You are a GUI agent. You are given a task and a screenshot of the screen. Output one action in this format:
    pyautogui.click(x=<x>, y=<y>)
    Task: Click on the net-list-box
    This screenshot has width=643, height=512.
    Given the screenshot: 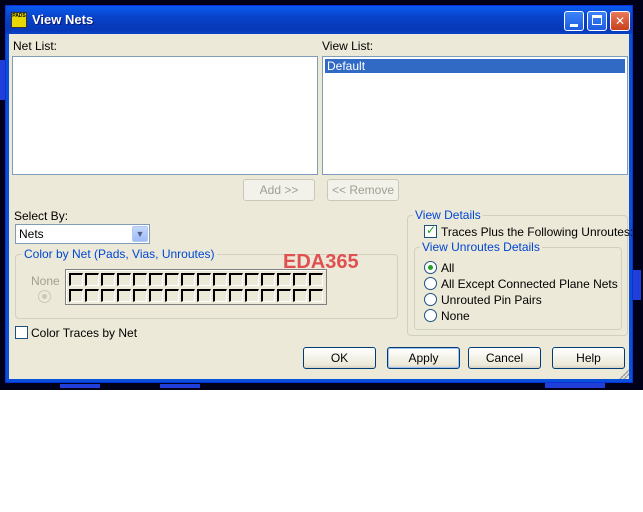 What is the action you would take?
    pyautogui.click(x=165, y=115)
    